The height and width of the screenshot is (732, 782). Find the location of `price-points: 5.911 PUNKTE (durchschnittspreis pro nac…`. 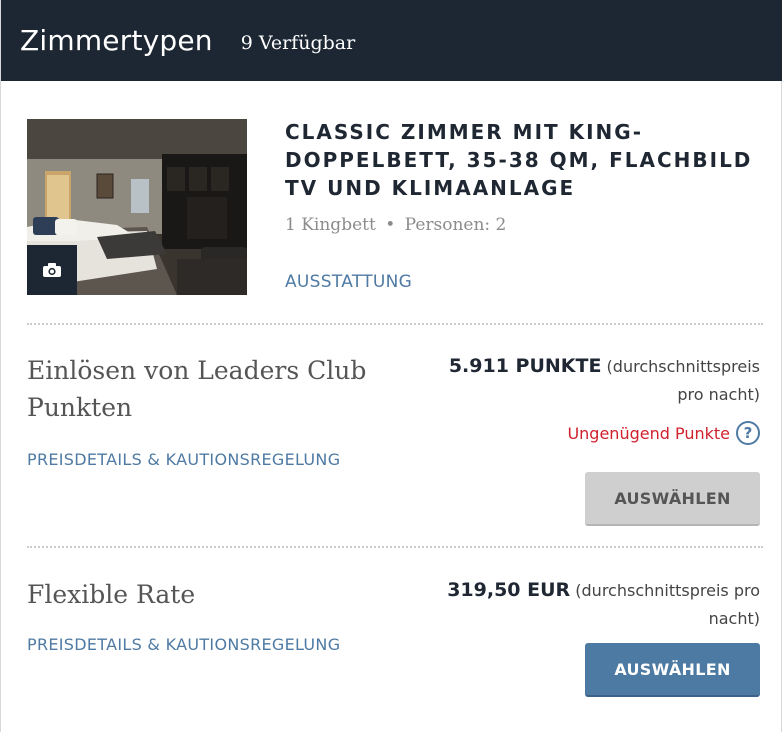

price-points: 5.911 PUNKTE (durchschnittspreis pro nac… is located at coordinates (595, 380).